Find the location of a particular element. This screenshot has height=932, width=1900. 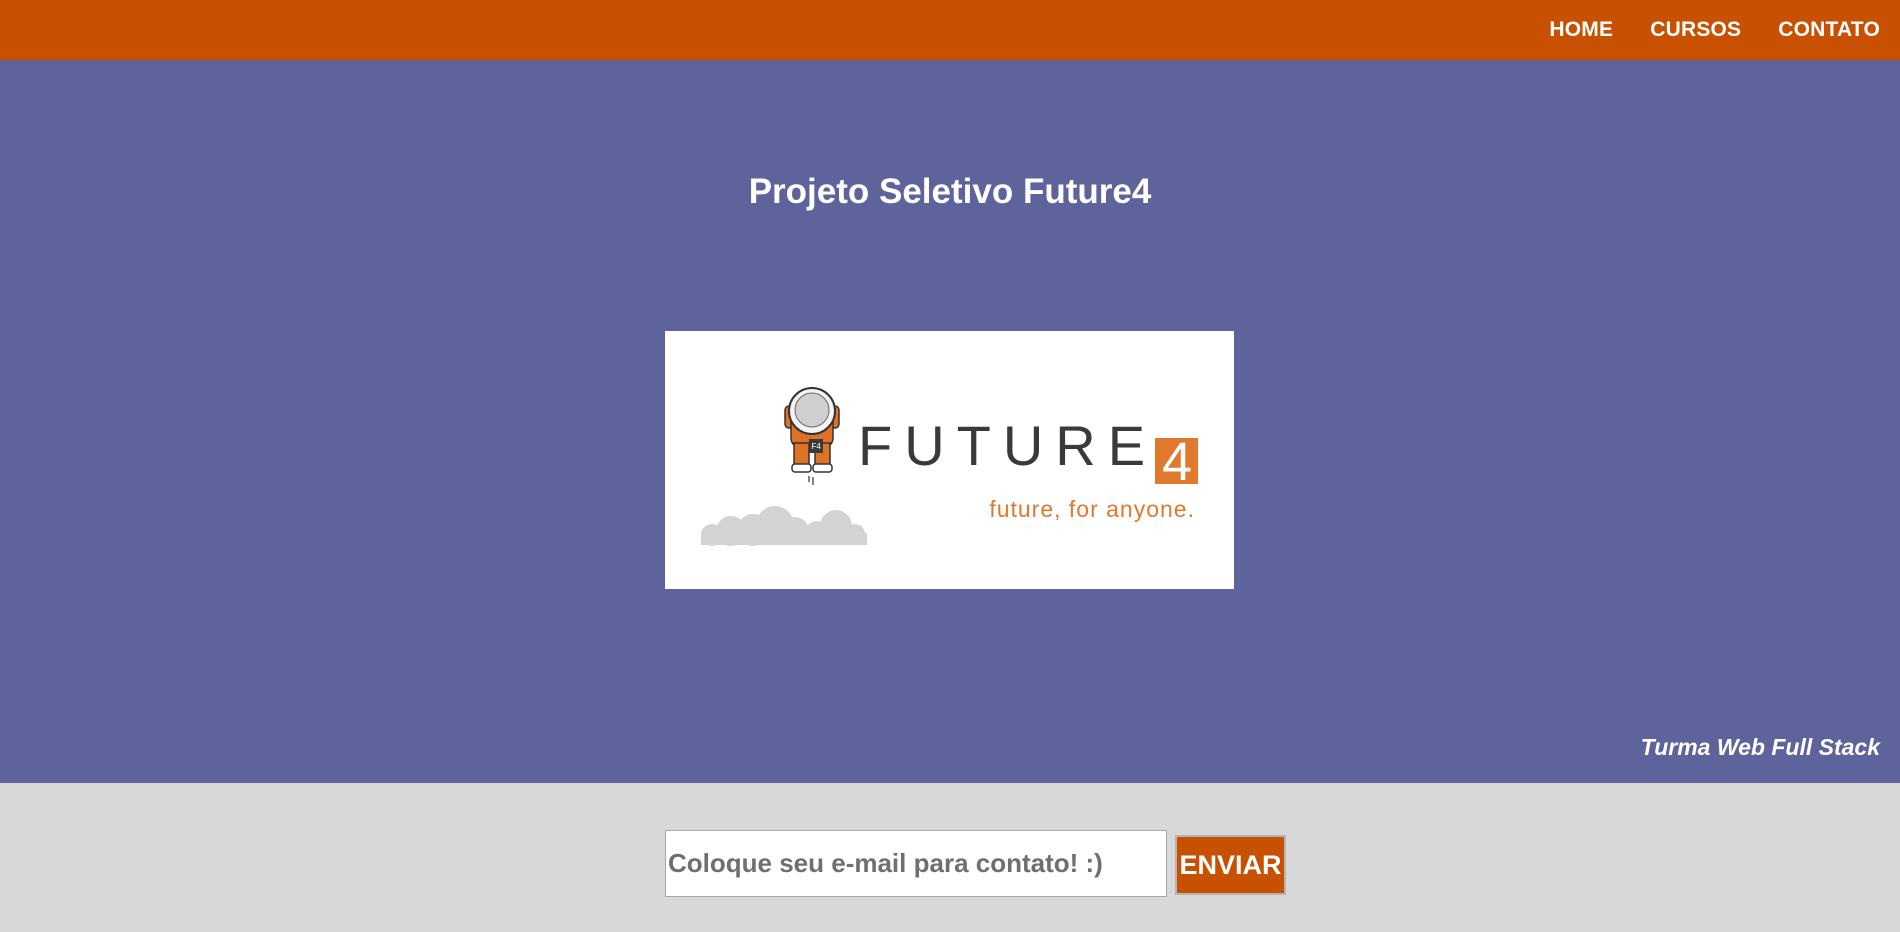

nav-link-contato: CONTATO is located at coordinates (1829, 30).